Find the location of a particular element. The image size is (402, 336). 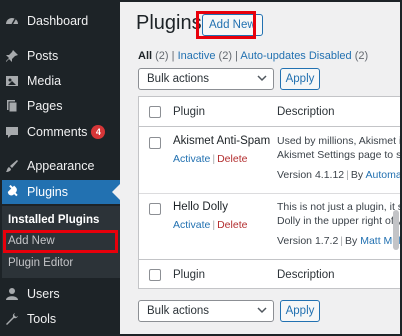

plugin-version-line: Version 1.7.2|By Matt Mulle is located at coordinates (339, 241).